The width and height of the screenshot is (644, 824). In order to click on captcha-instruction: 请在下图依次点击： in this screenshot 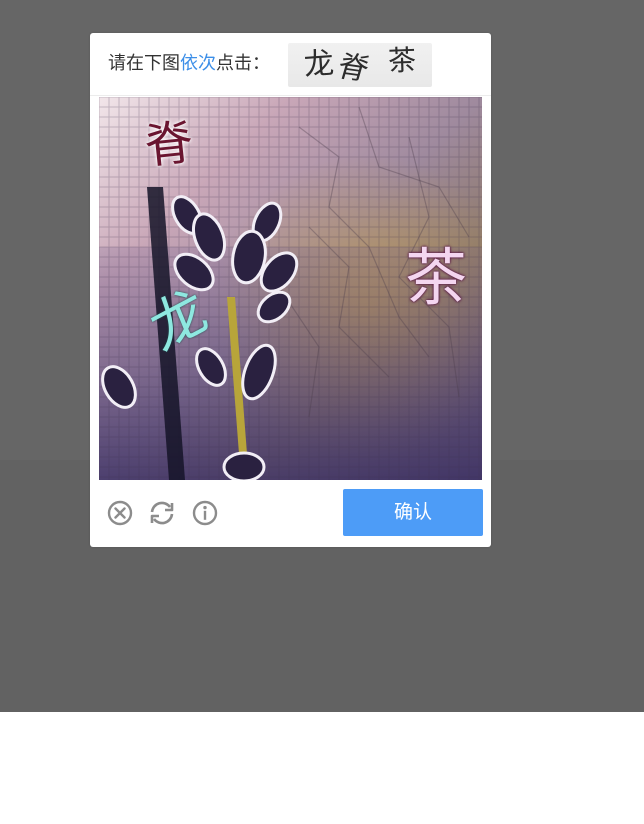, I will do `click(189, 64)`.